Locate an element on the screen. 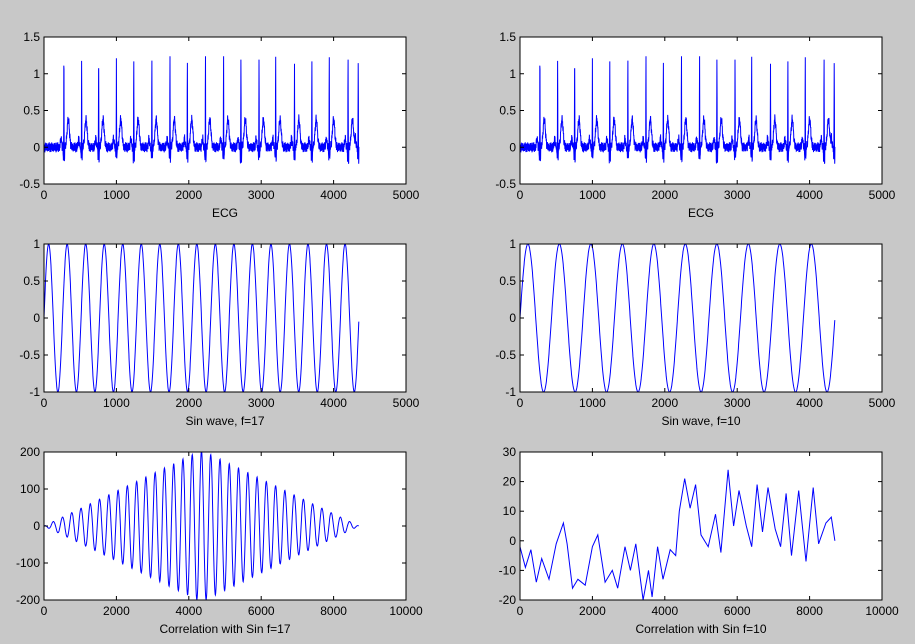 Image resolution: width=915 pixels, height=644 pixels. y-tick-label: -10 is located at coordinates (508, 570).